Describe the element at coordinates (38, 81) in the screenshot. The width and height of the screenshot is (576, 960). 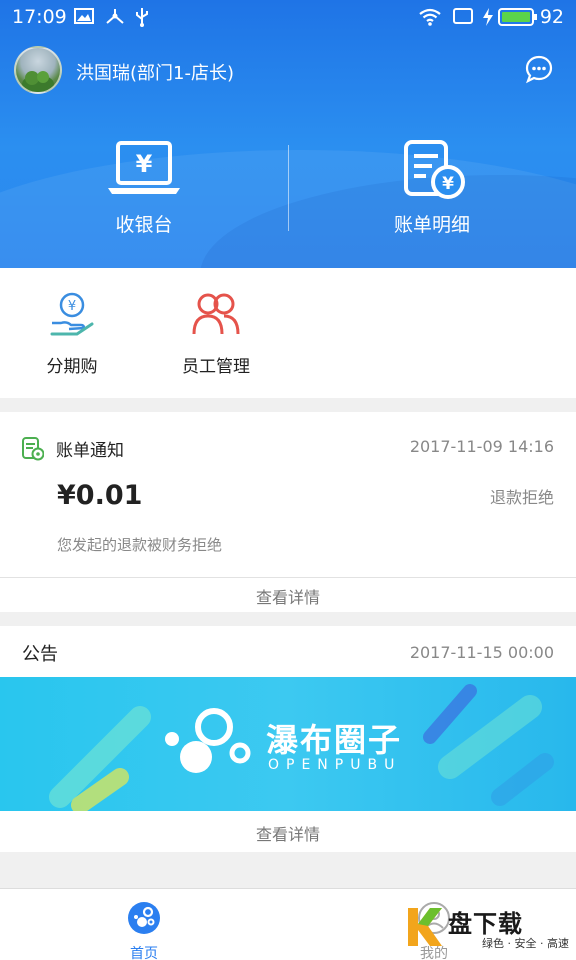
I see `avatar-image` at that location.